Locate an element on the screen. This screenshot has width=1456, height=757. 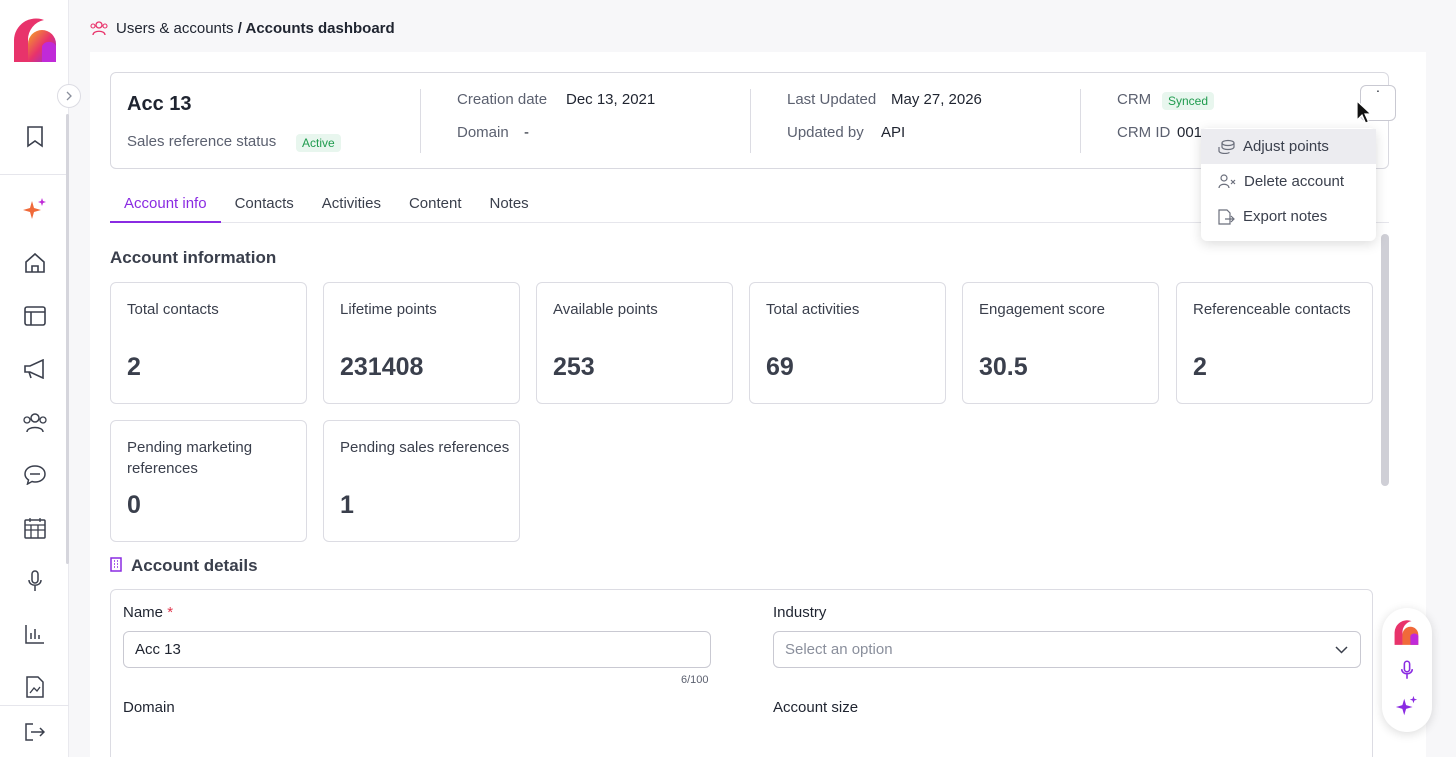
main-scrollbar is located at coordinates (1385, 360).